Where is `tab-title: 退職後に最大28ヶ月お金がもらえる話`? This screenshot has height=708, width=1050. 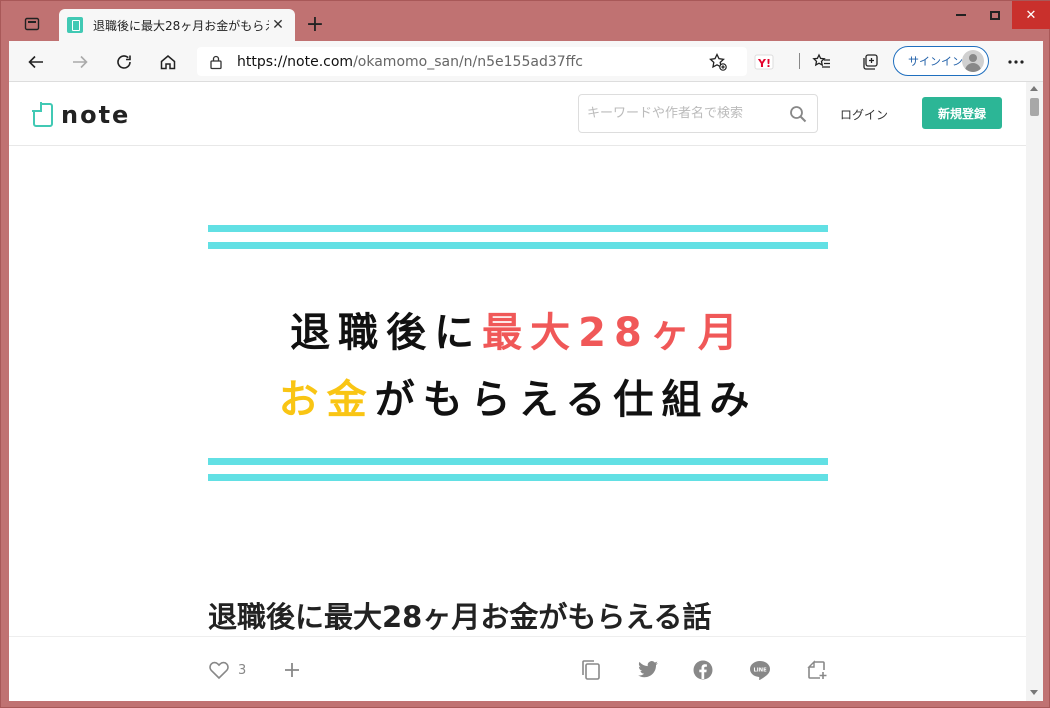 tab-title: 退職後に最大28ヶ月お金がもらえる話 is located at coordinates (181, 25).